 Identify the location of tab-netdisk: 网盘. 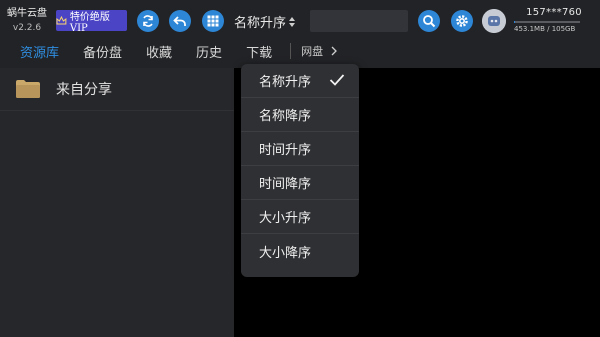
(313, 51).